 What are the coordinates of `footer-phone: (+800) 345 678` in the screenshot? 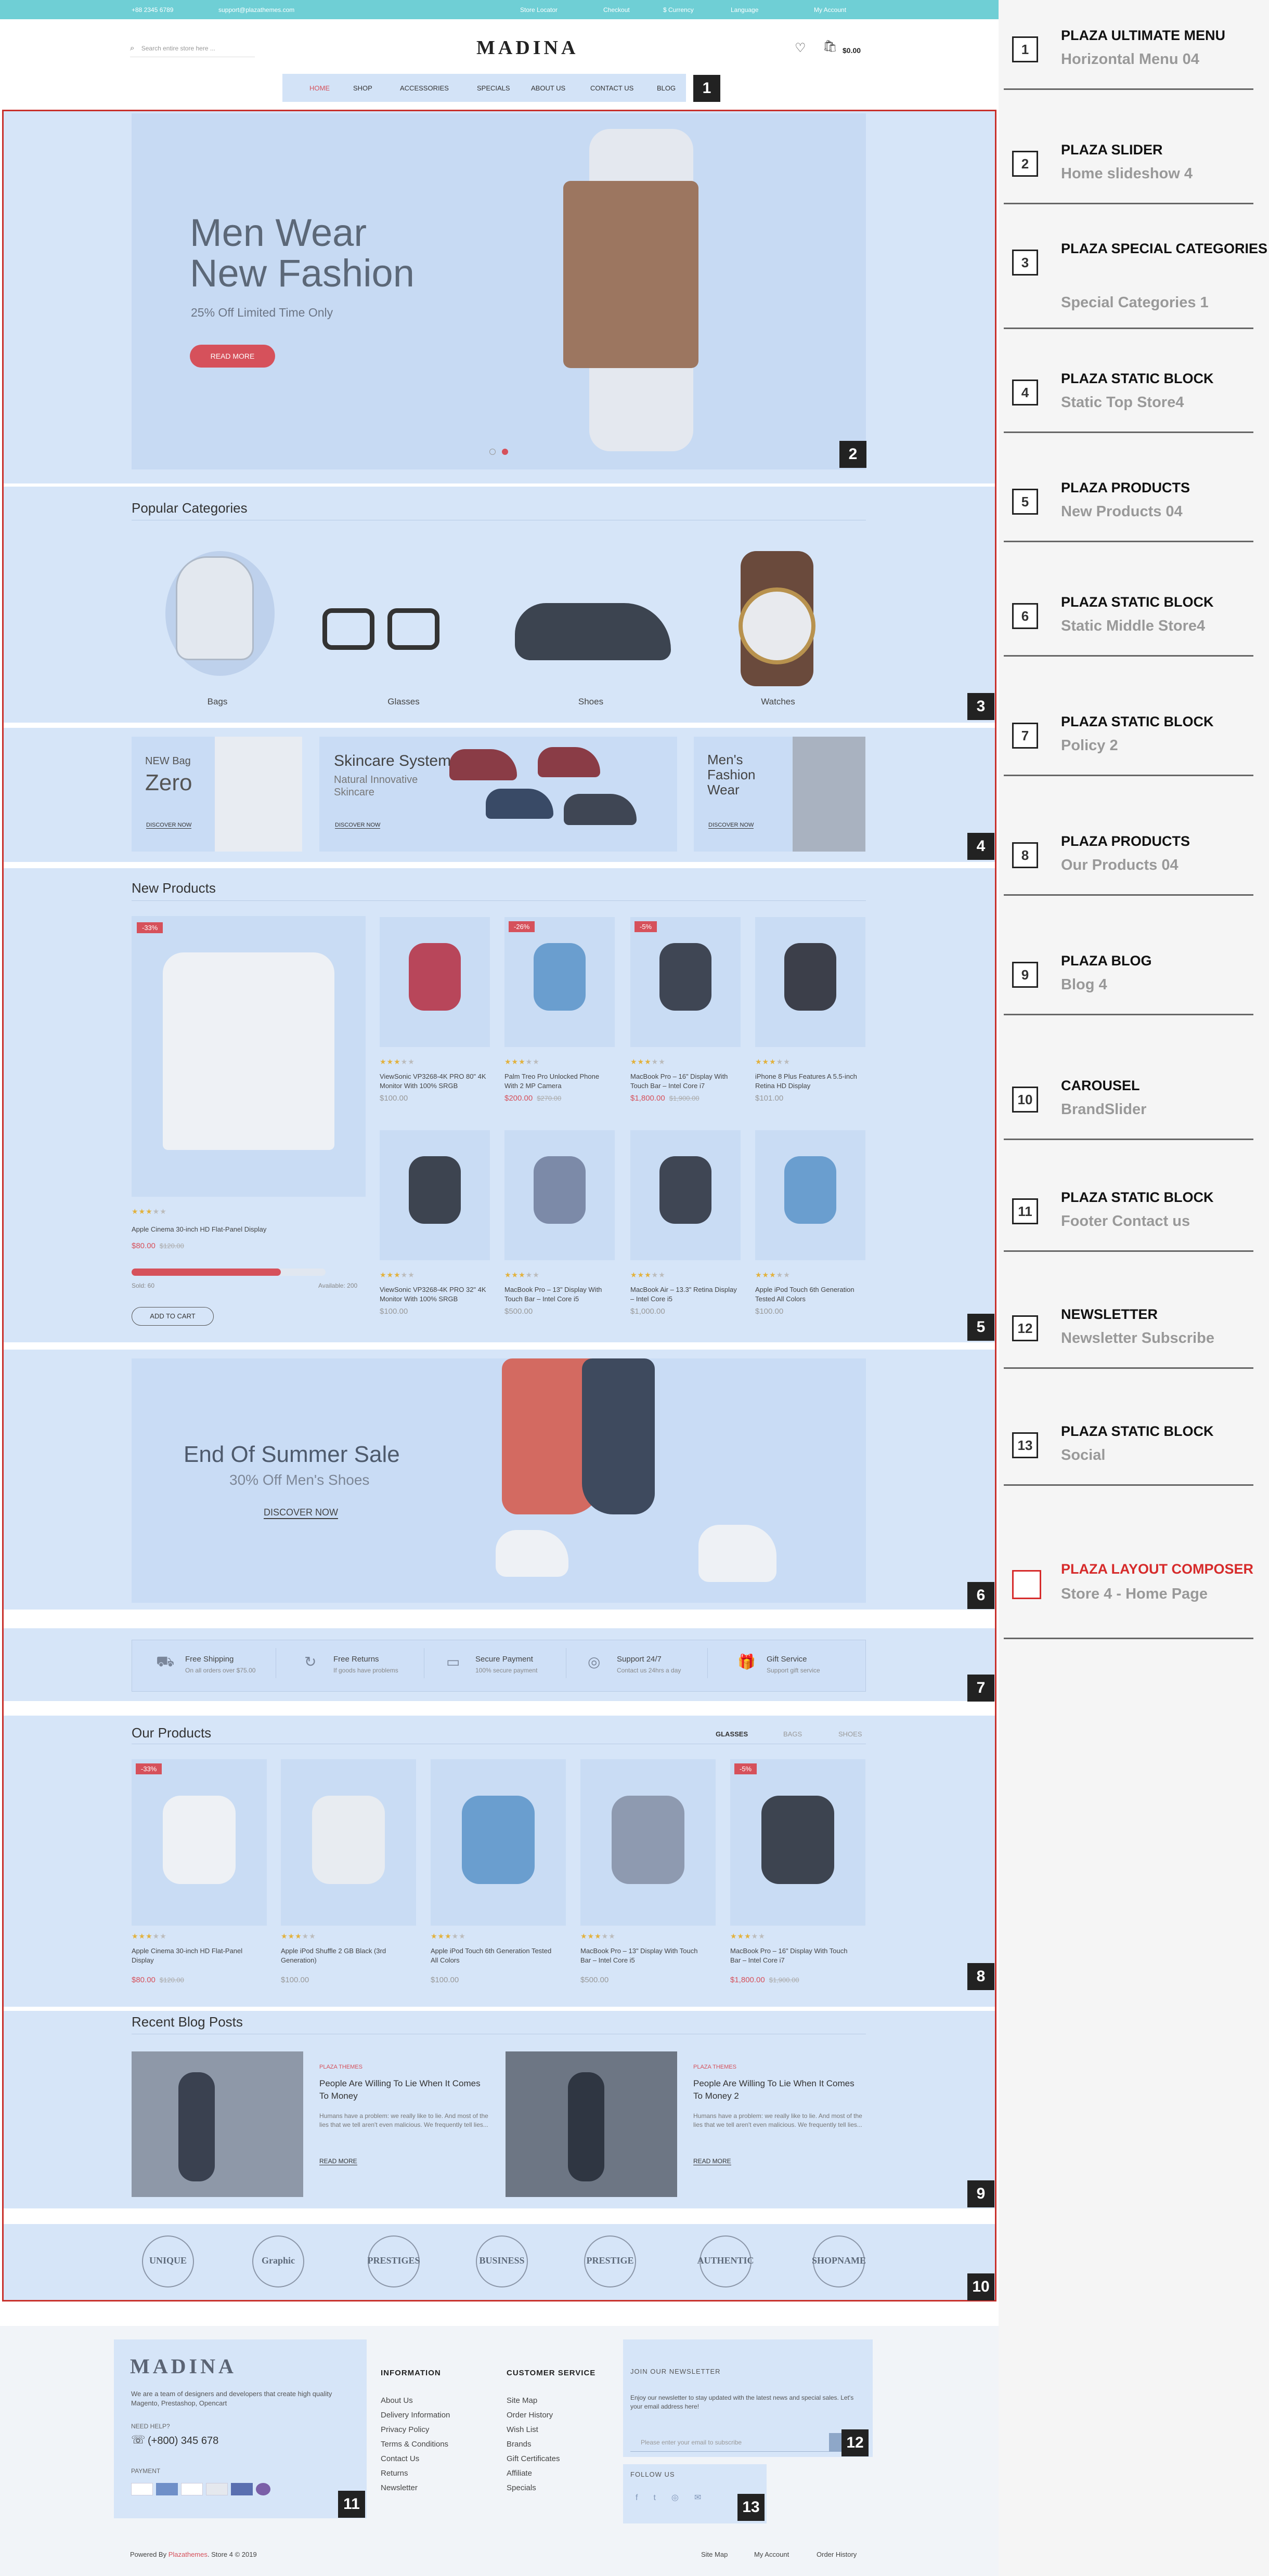 It's located at (183, 2441).